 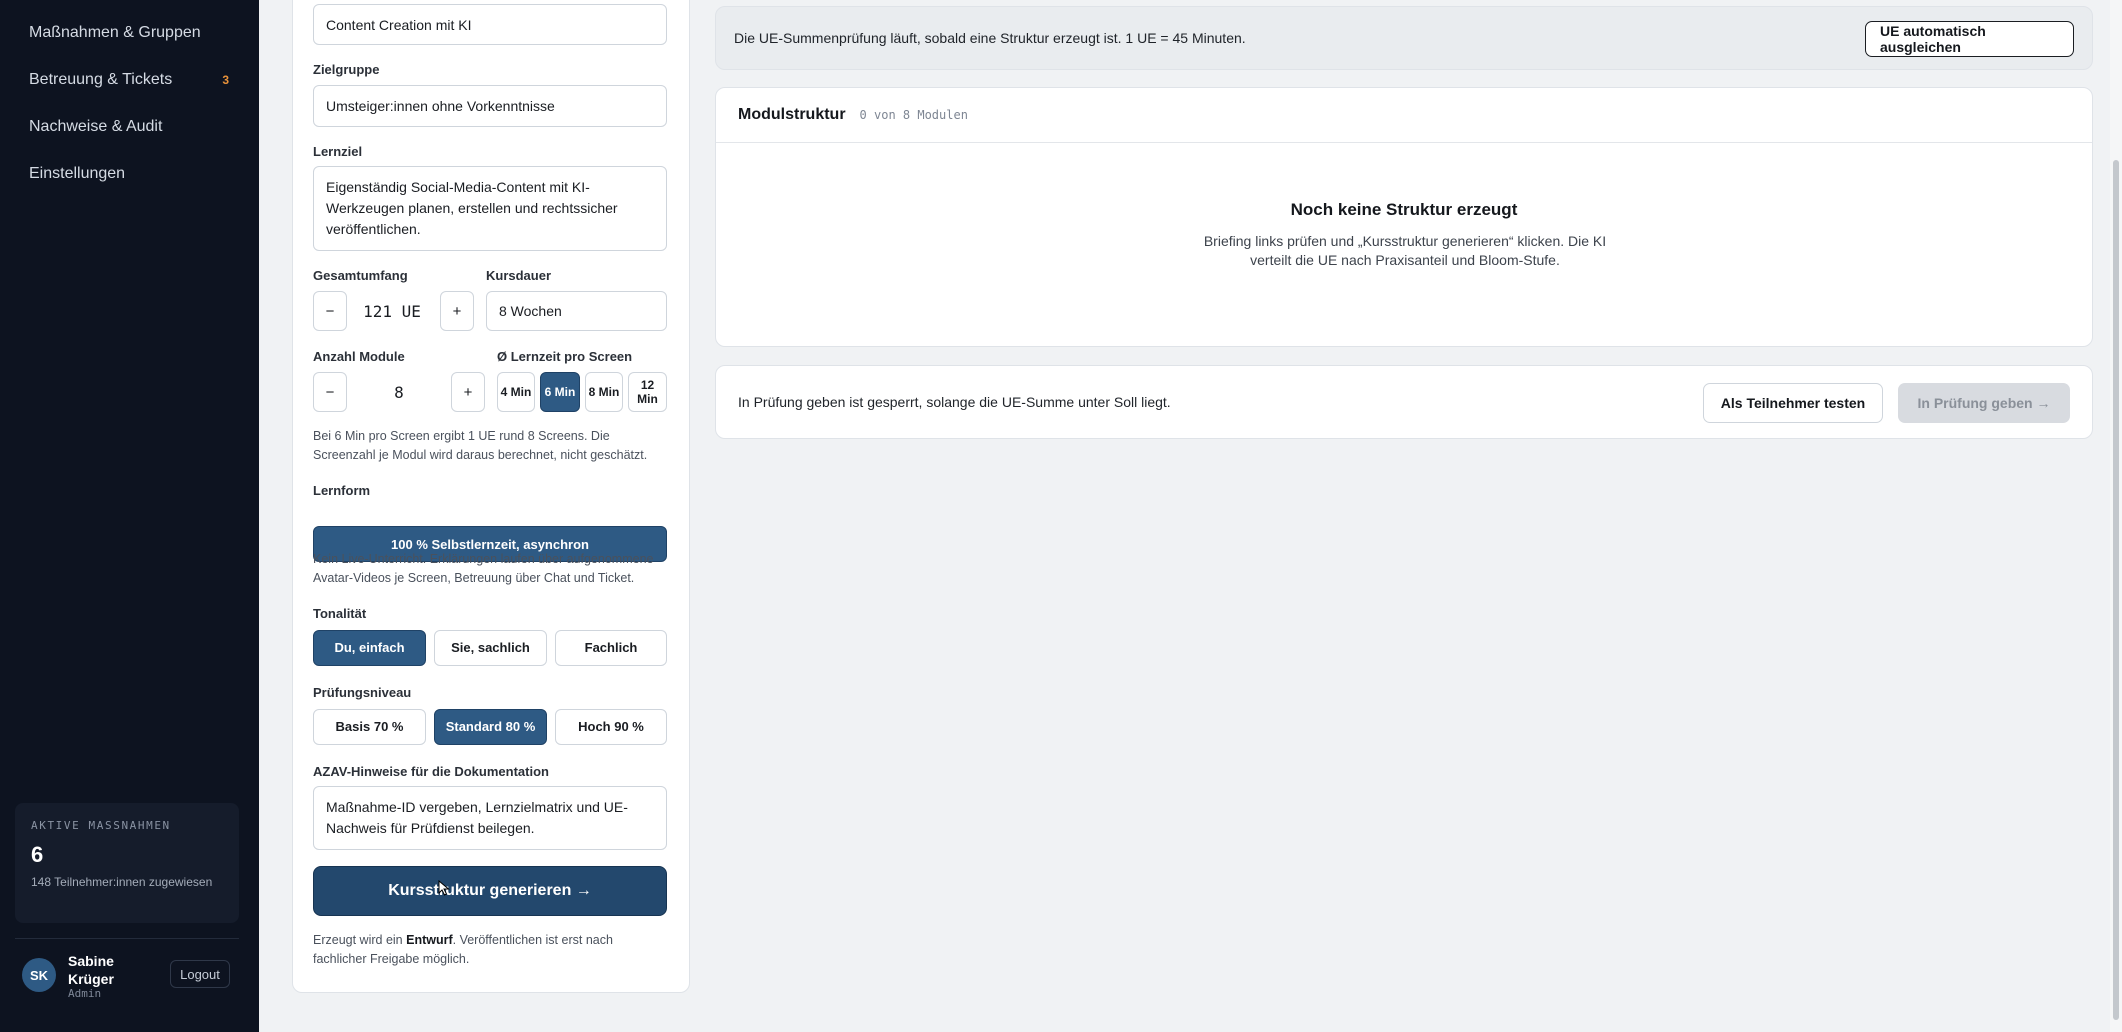 I want to click on modules-plus-button: +, so click(x=468, y=392).